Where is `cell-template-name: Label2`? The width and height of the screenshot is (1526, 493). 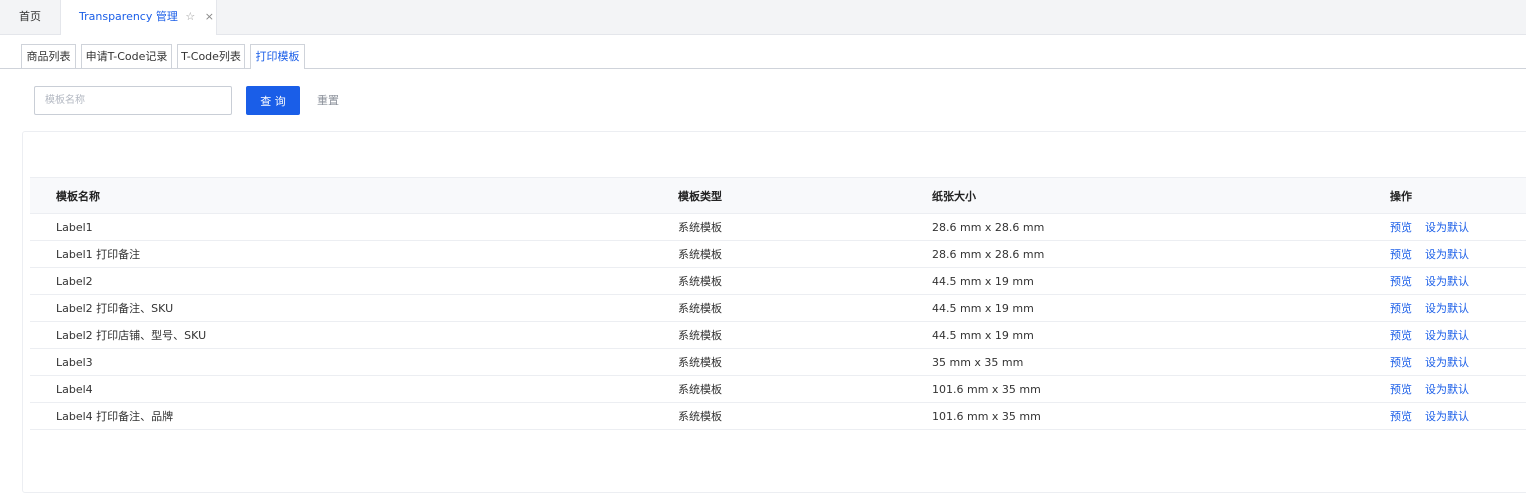 cell-template-name: Label2 is located at coordinates (354, 281).